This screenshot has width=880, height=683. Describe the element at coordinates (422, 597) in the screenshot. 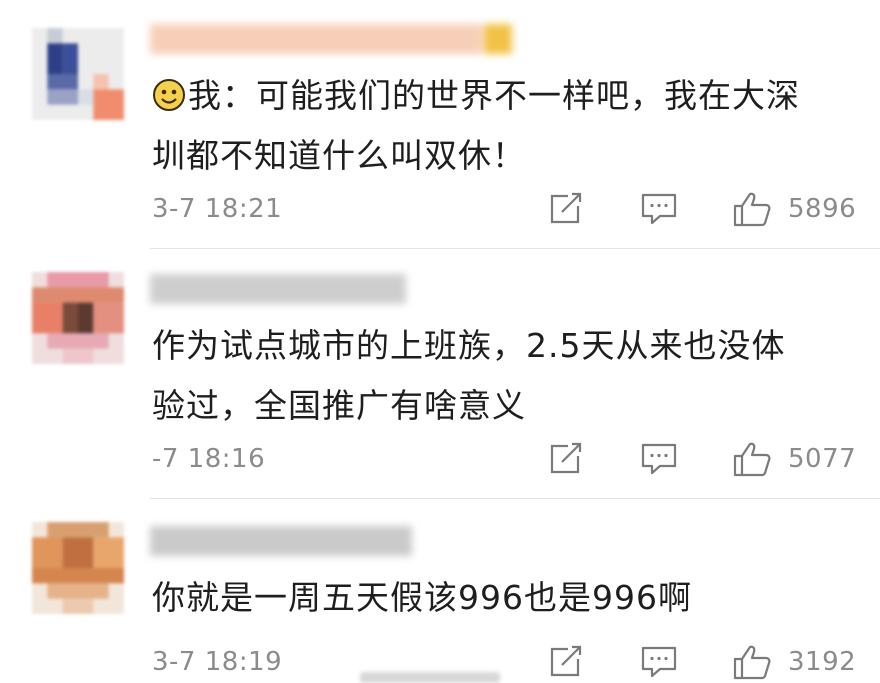

I see `comment-text: 你就是一周五天假该996也是996啊` at that location.